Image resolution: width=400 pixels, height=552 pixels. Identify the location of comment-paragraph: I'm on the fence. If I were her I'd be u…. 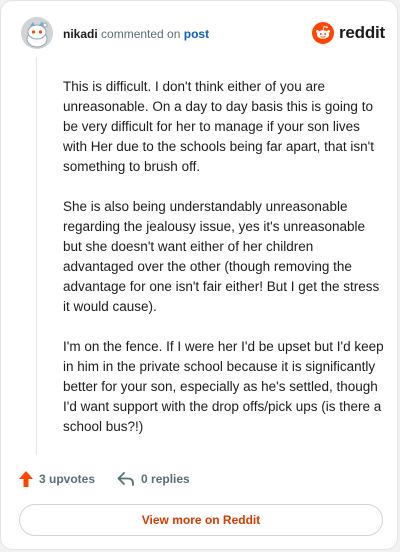
(223, 386).